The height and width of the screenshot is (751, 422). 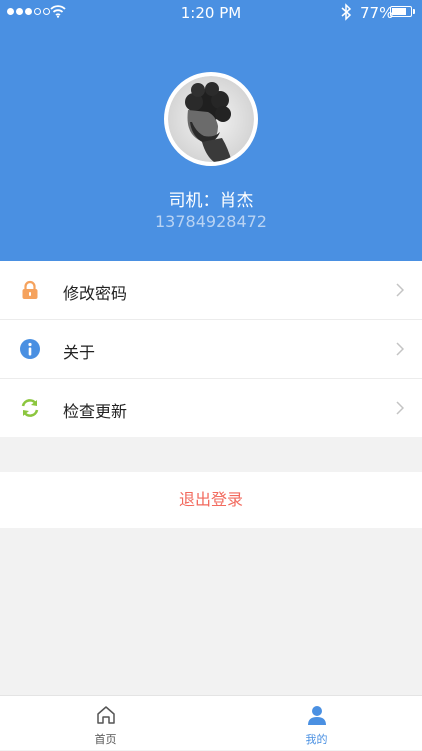 I want to click on menu-item-label: 关于, so click(x=79, y=352).